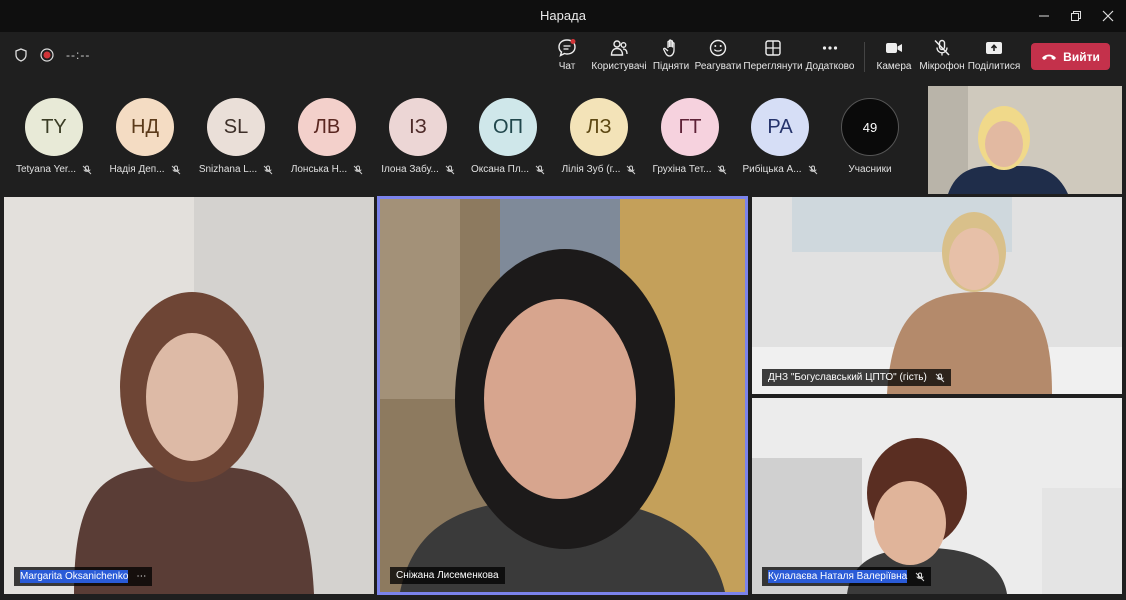 This screenshot has width=1126, height=600. What do you see at coordinates (773, 58) in the screenshot?
I see `view-button: Переглянути` at bounding box center [773, 58].